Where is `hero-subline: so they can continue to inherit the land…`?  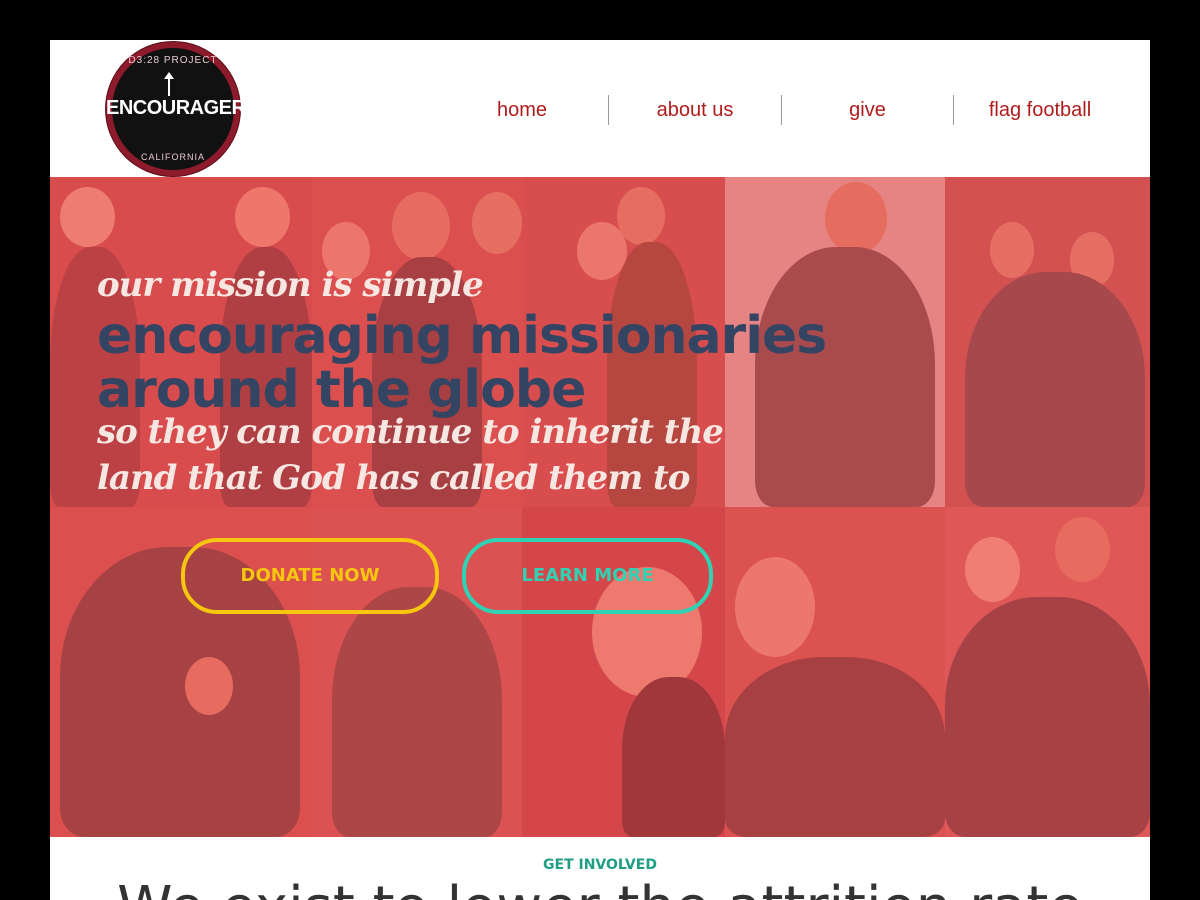 hero-subline: so they can continue to inherit the land… is located at coordinates (410, 455).